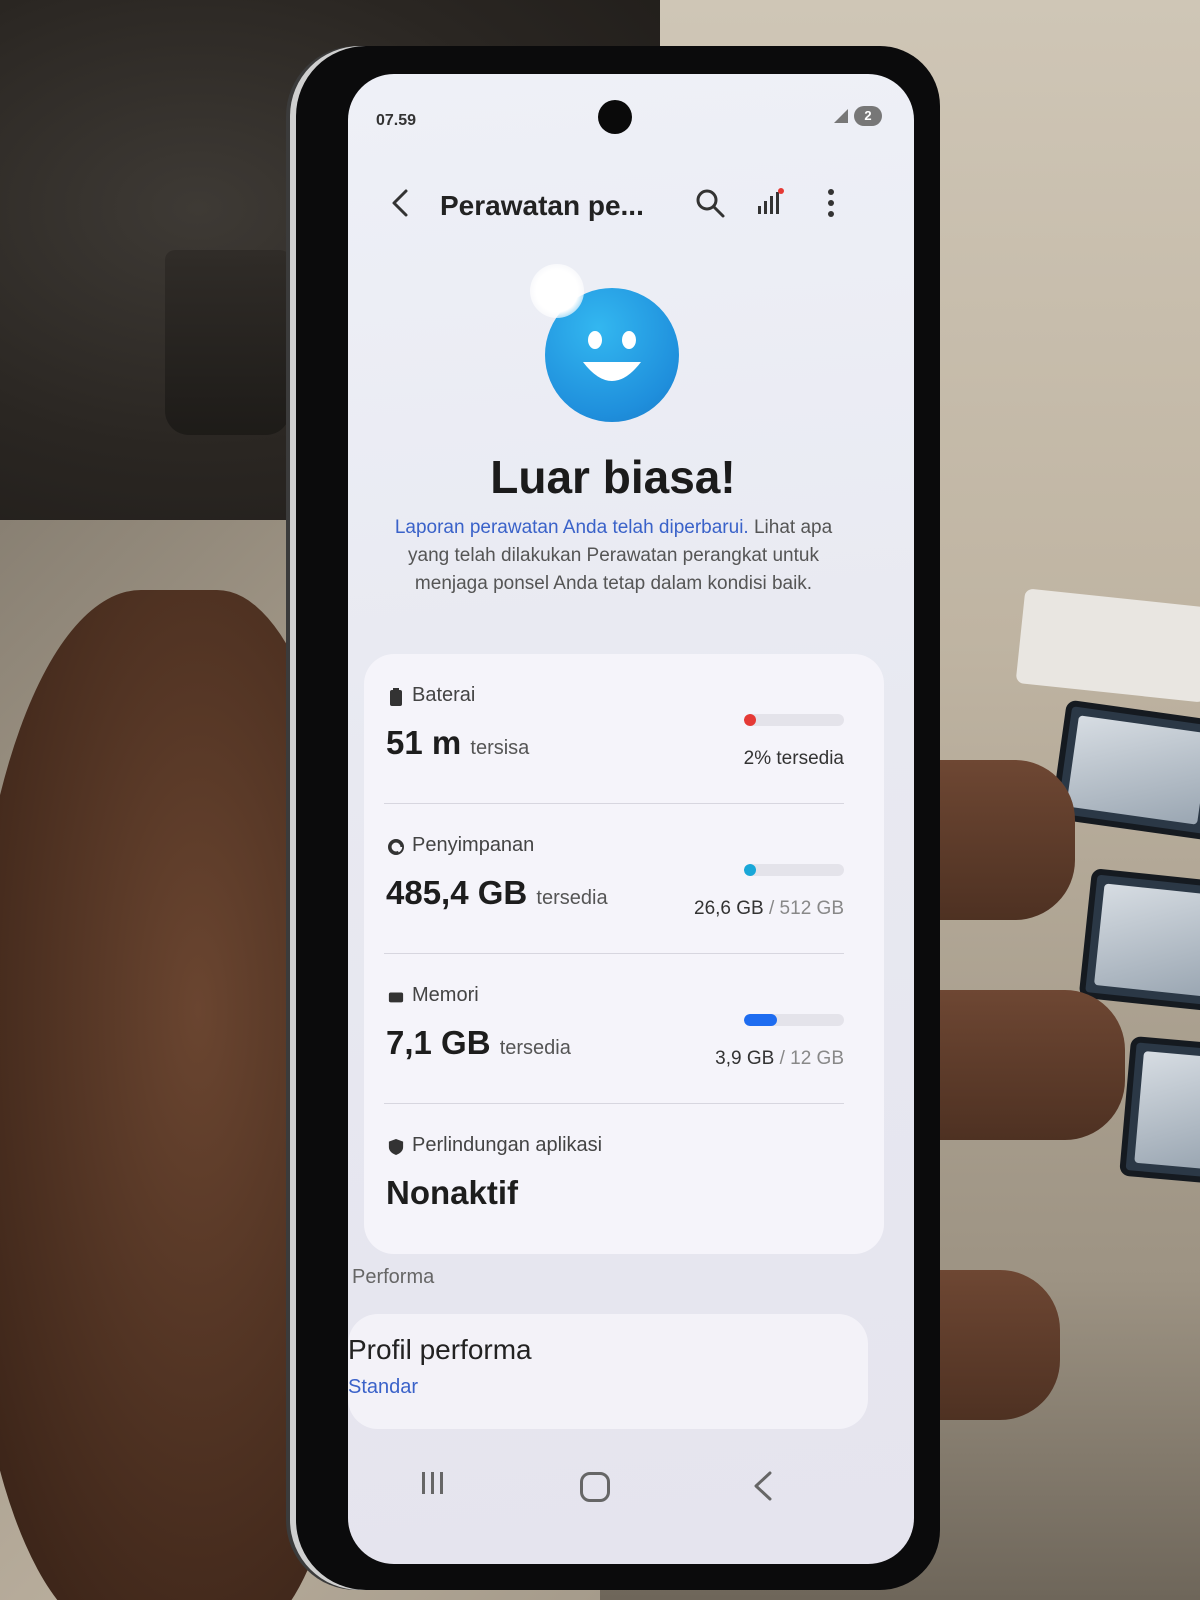  I want to click on report-link: Laporan perawatan Anda telah diperbarui., so click(572, 527).